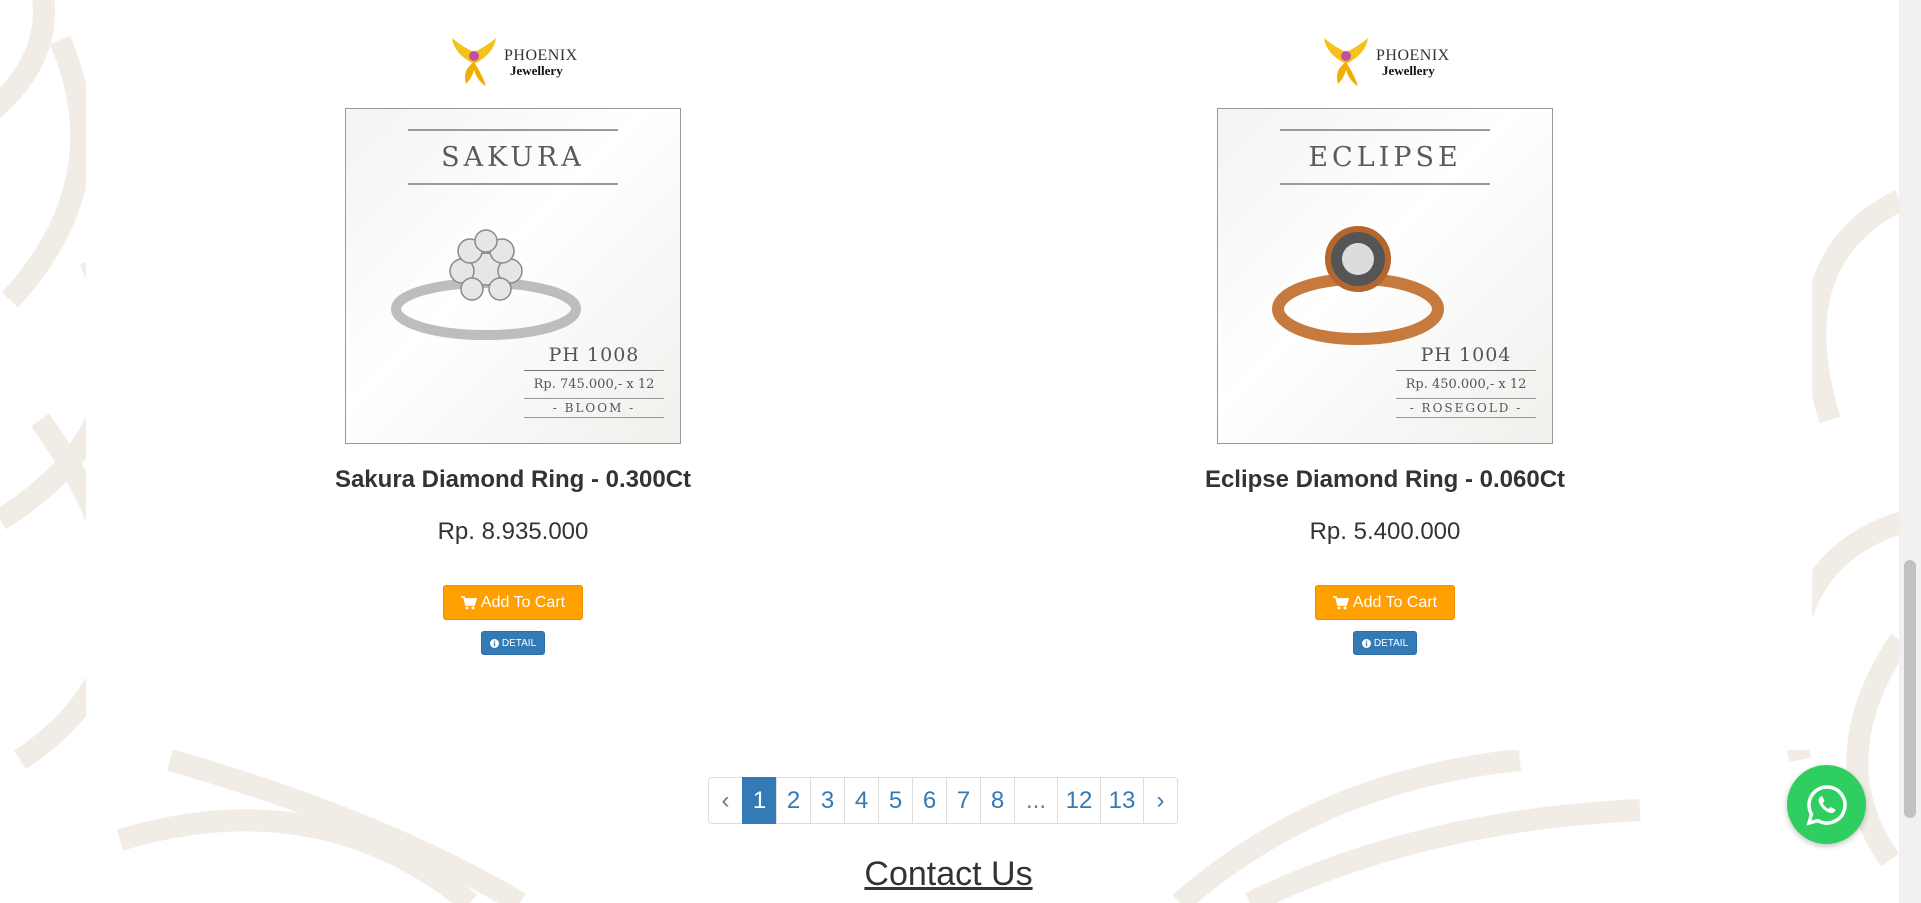 This screenshot has height=903, width=1921. I want to click on scrollbar-thumb, so click(1910, 689).